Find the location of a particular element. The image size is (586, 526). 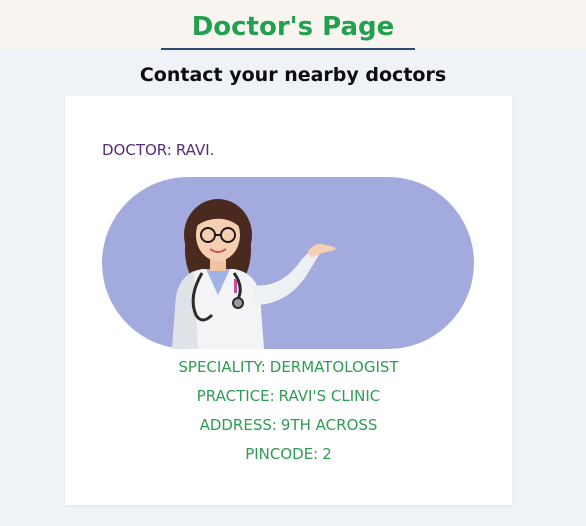

pincode-value: 2 is located at coordinates (327, 454).